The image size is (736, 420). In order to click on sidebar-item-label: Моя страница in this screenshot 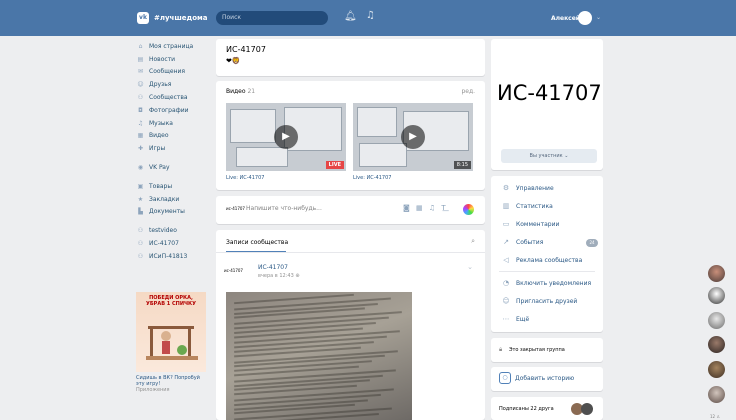, I will do `click(171, 46)`.